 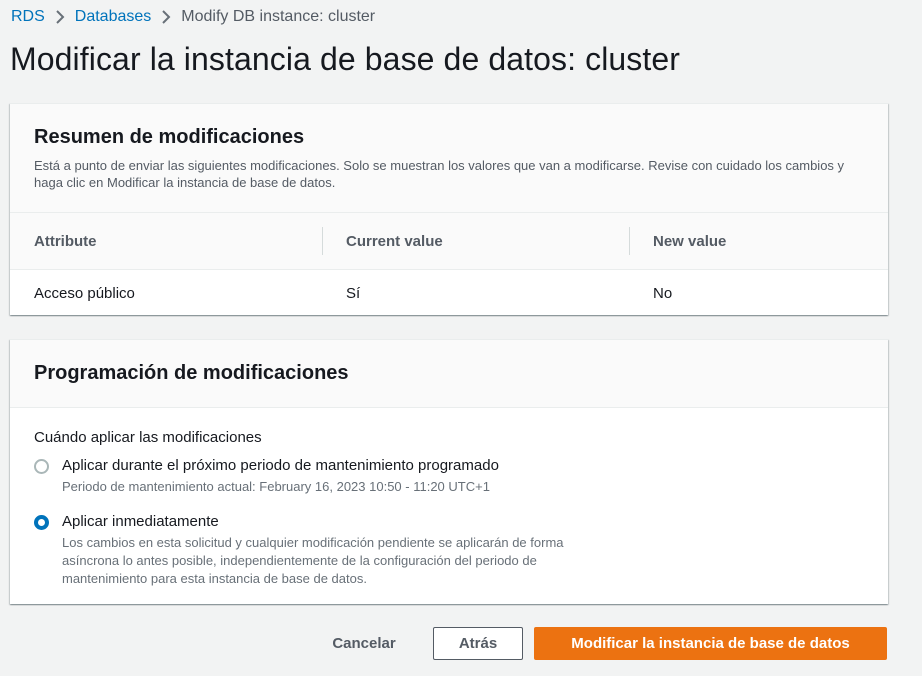 I want to click on column-header-new-value: New value, so click(x=758, y=241).